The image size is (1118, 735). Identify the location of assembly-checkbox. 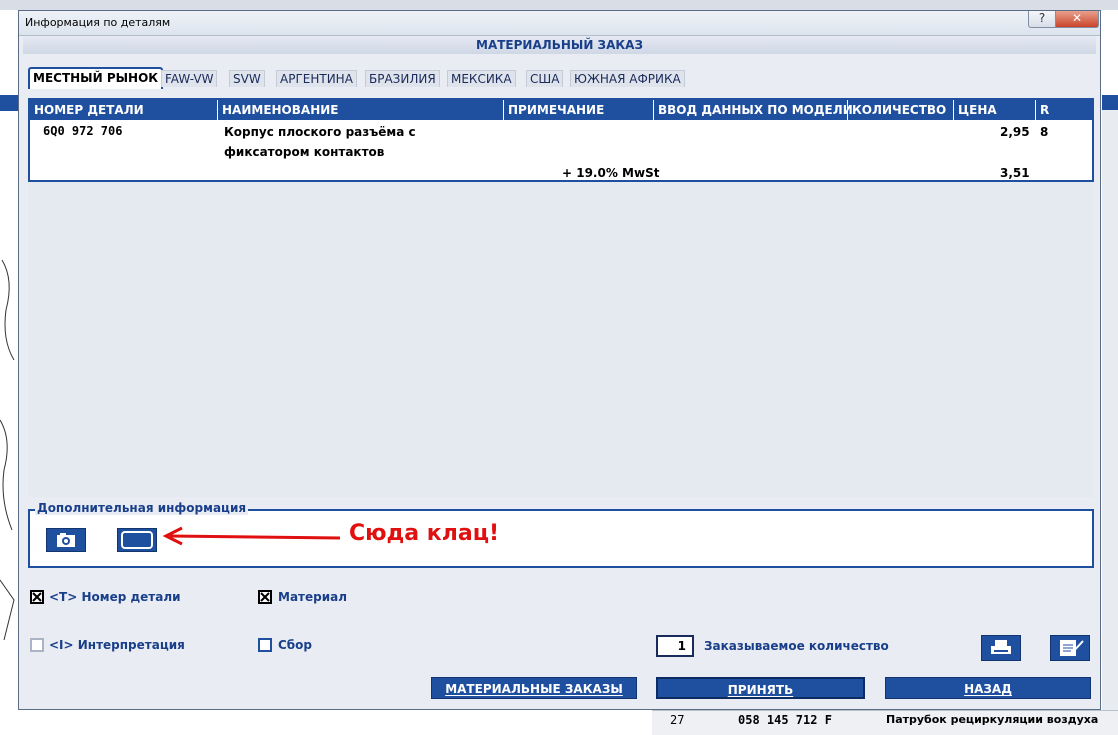
(265, 645).